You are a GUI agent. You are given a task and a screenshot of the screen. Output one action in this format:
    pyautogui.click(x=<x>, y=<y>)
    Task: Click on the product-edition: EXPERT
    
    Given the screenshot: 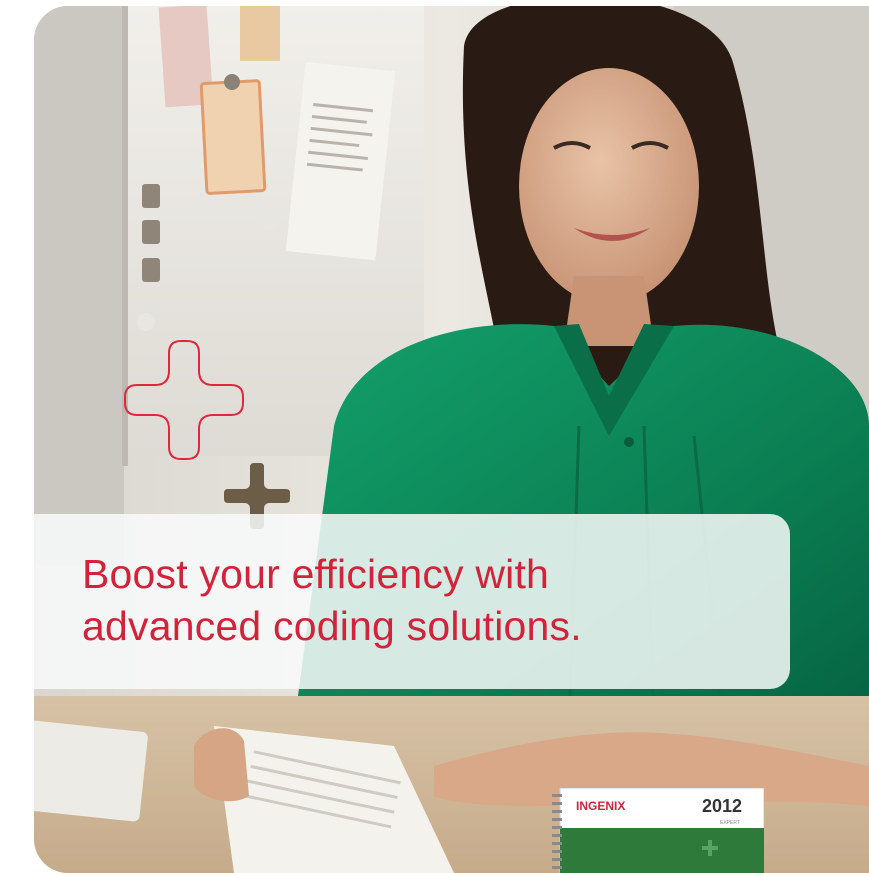 What is the action you would take?
    pyautogui.click(x=730, y=823)
    